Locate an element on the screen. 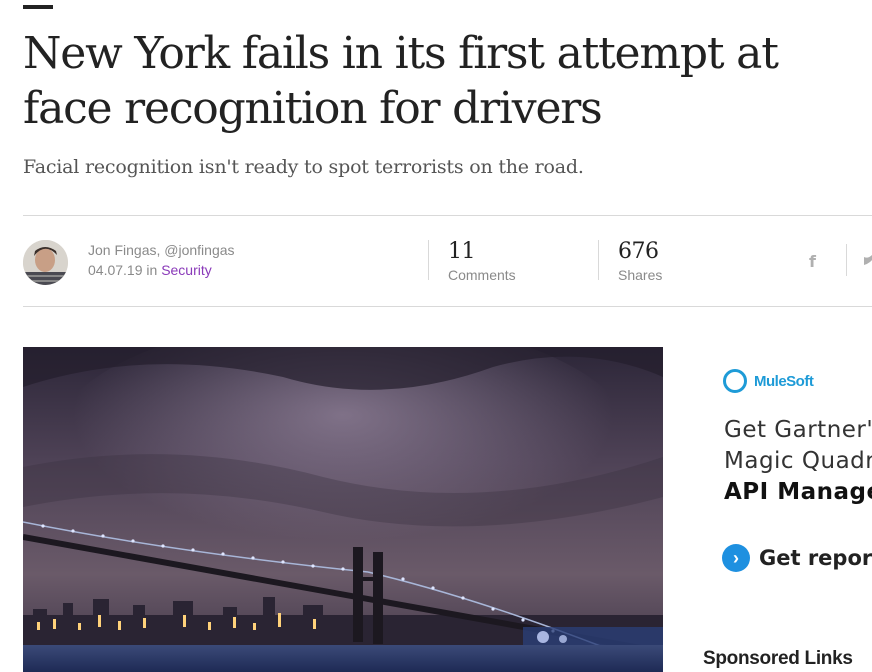  shares-label: Shares is located at coordinates (640, 275).